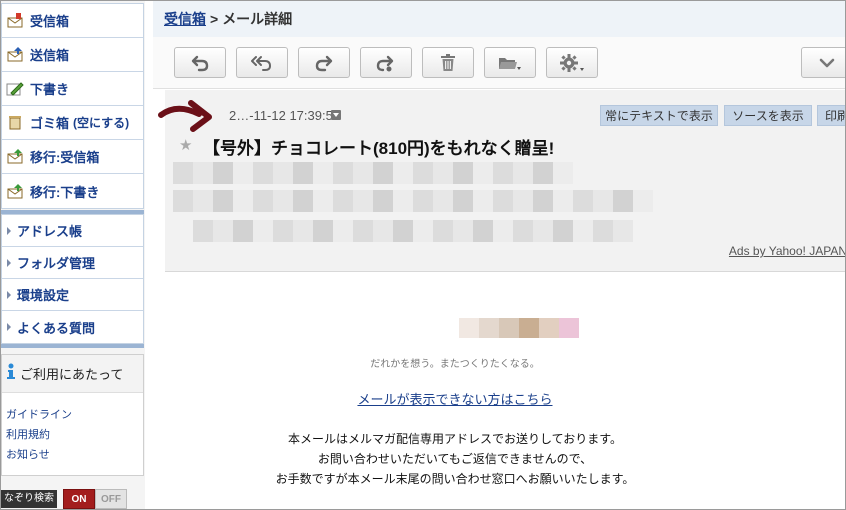 The height and width of the screenshot is (510, 846). I want to click on menu-label: よくある質問, so click(56, 328).